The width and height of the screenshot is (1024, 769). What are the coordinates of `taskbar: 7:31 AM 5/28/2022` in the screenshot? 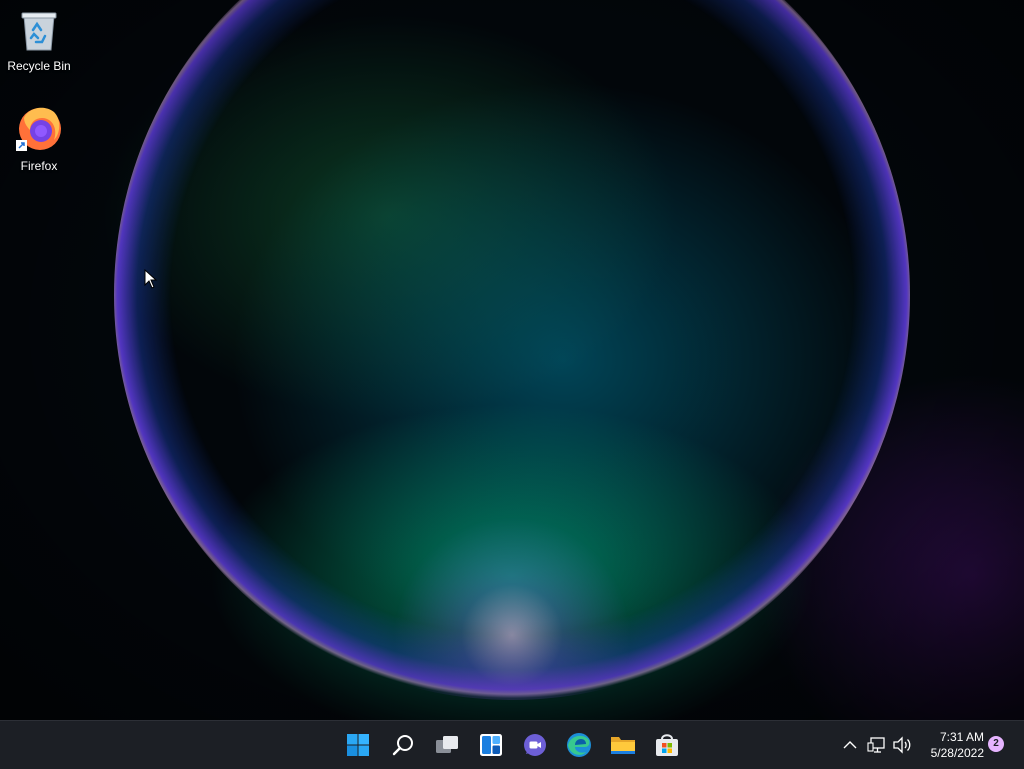 It's located at (512, 744).